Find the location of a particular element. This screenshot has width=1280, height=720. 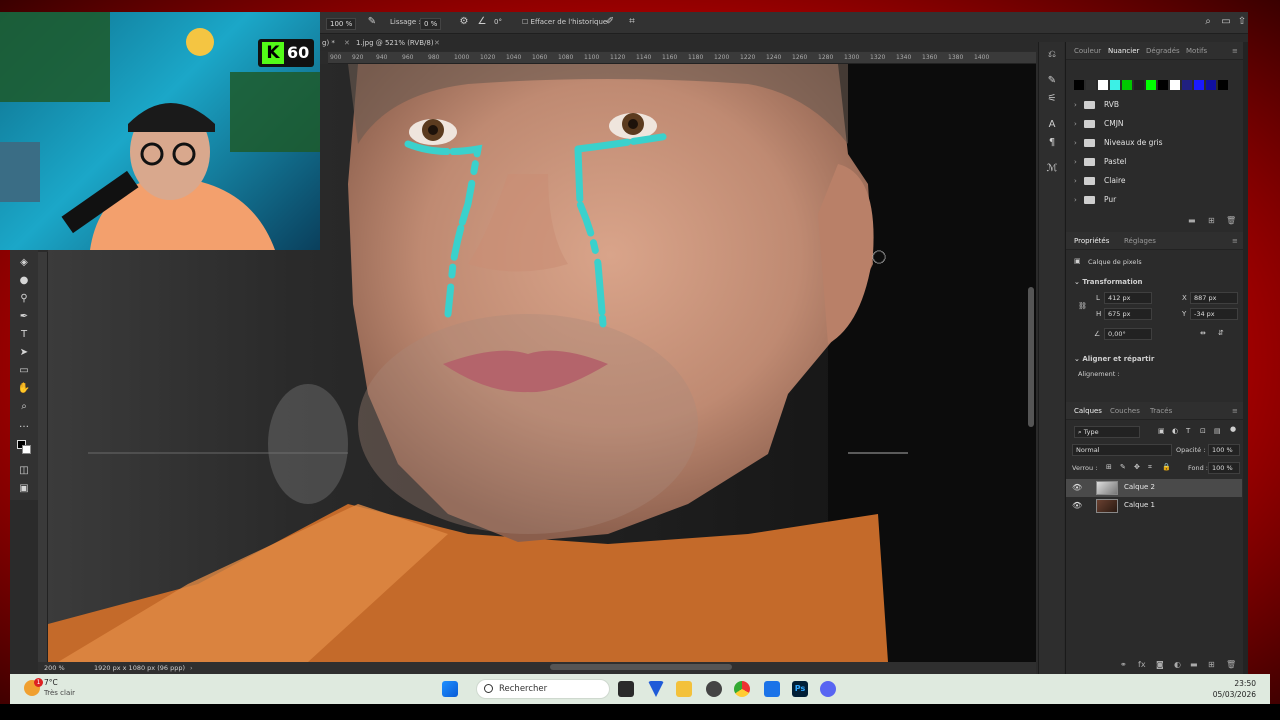

swatch-folder: › Pastel is located at coordinates (1154, 164).